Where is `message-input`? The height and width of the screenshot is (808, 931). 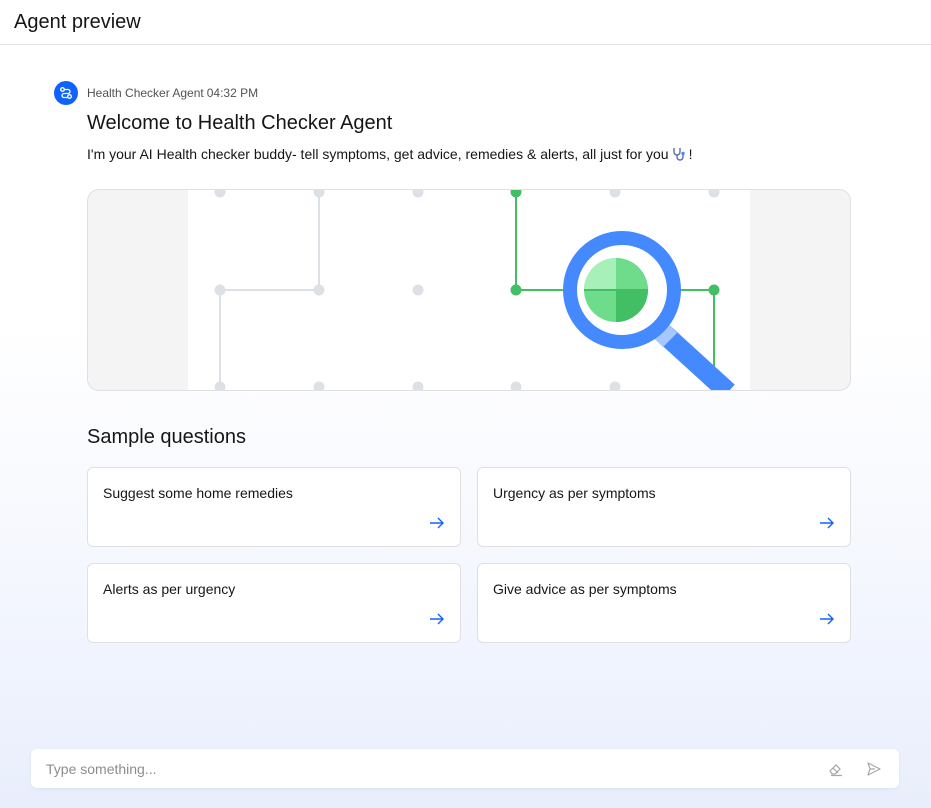
message-input is located at coordinates (427, 768).